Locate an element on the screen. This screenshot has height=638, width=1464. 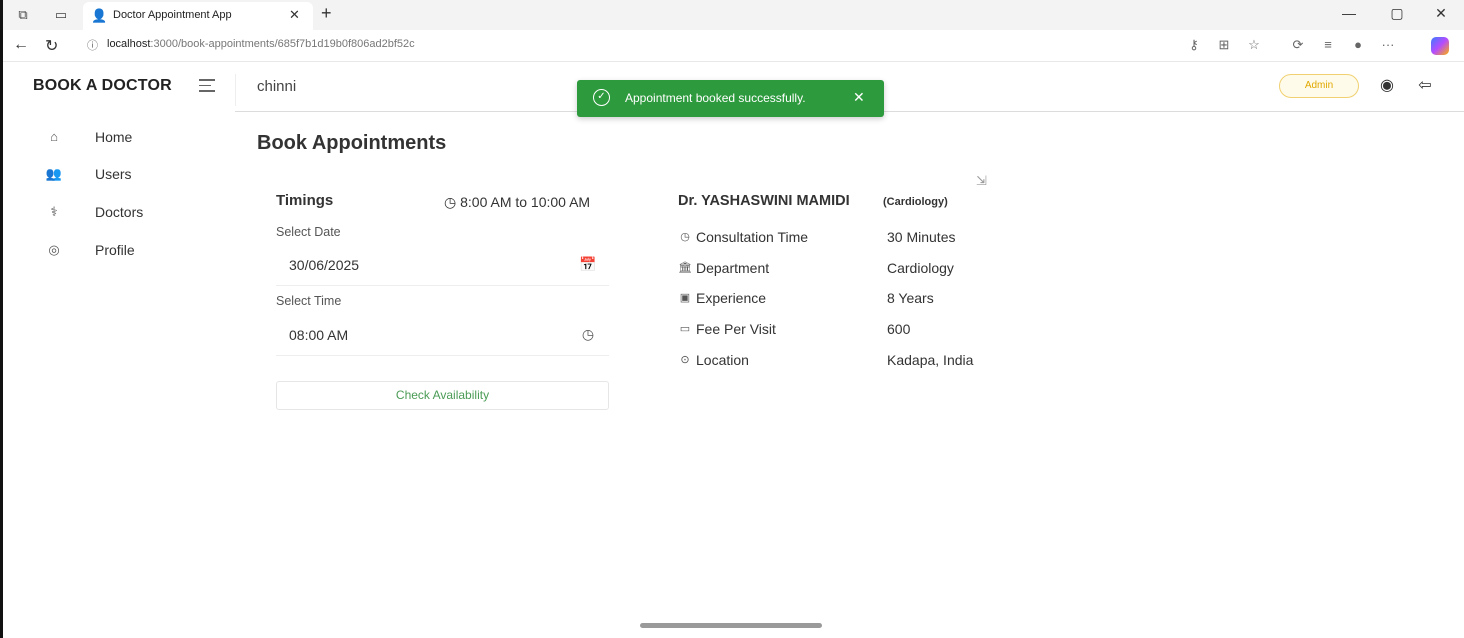
timings-value: ◷ 8:00 AM to 10:00 AM is located at coordinates (517, 202).